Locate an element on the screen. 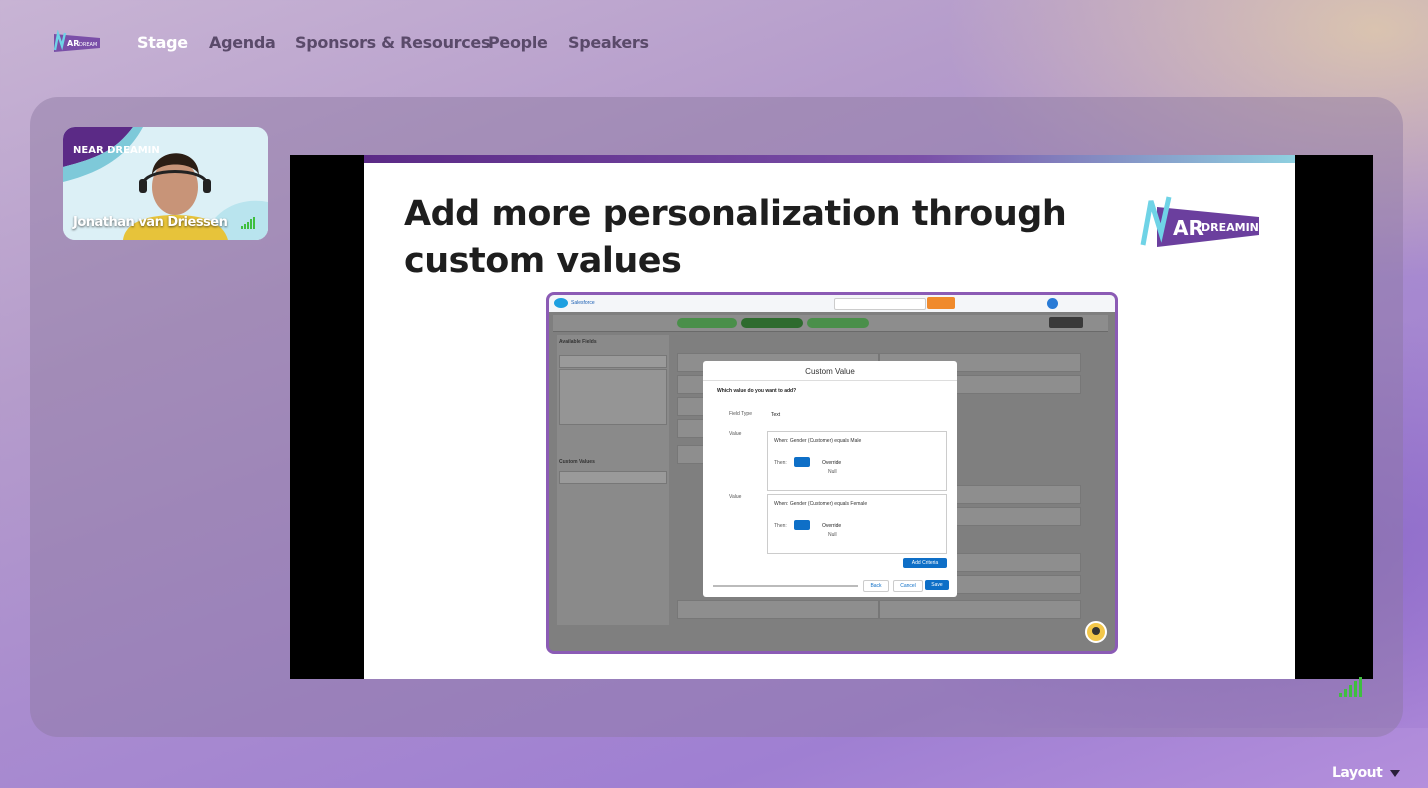  slide-title-line-2: custom values is located at coordinates (543, 261).